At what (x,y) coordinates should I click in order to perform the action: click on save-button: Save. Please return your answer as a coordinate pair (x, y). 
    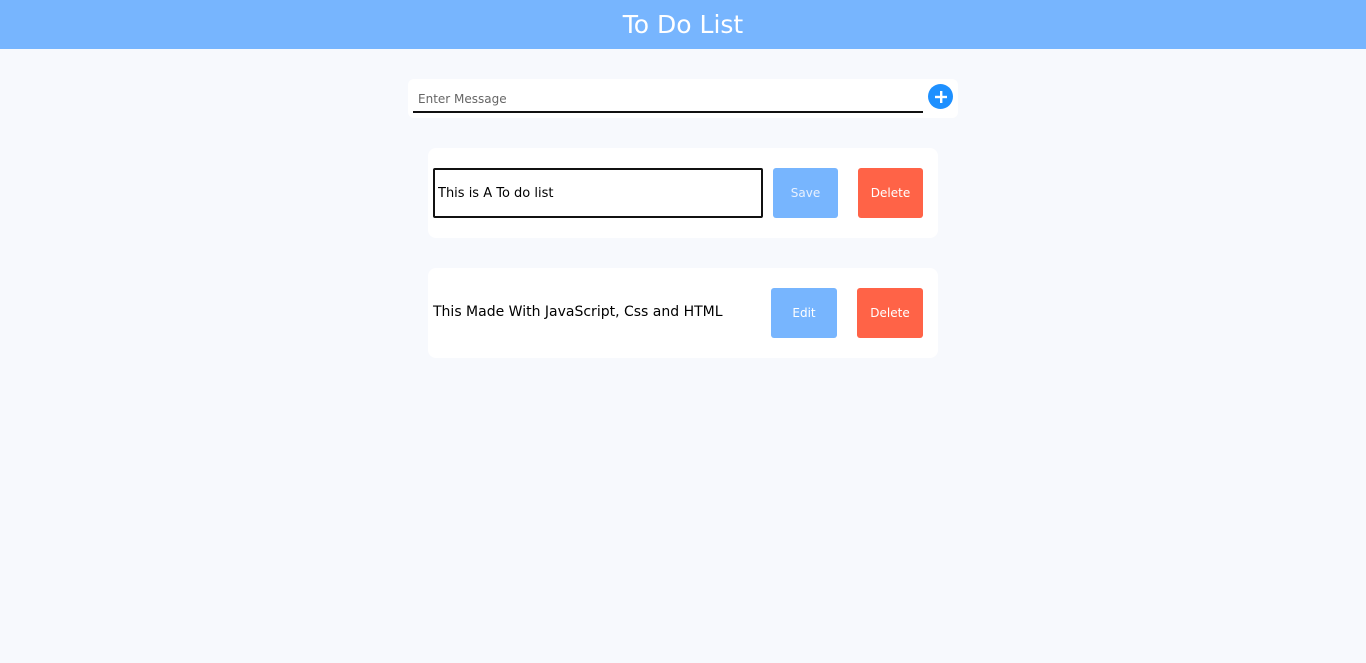
    Looking at the image, I should click on (805, 193).